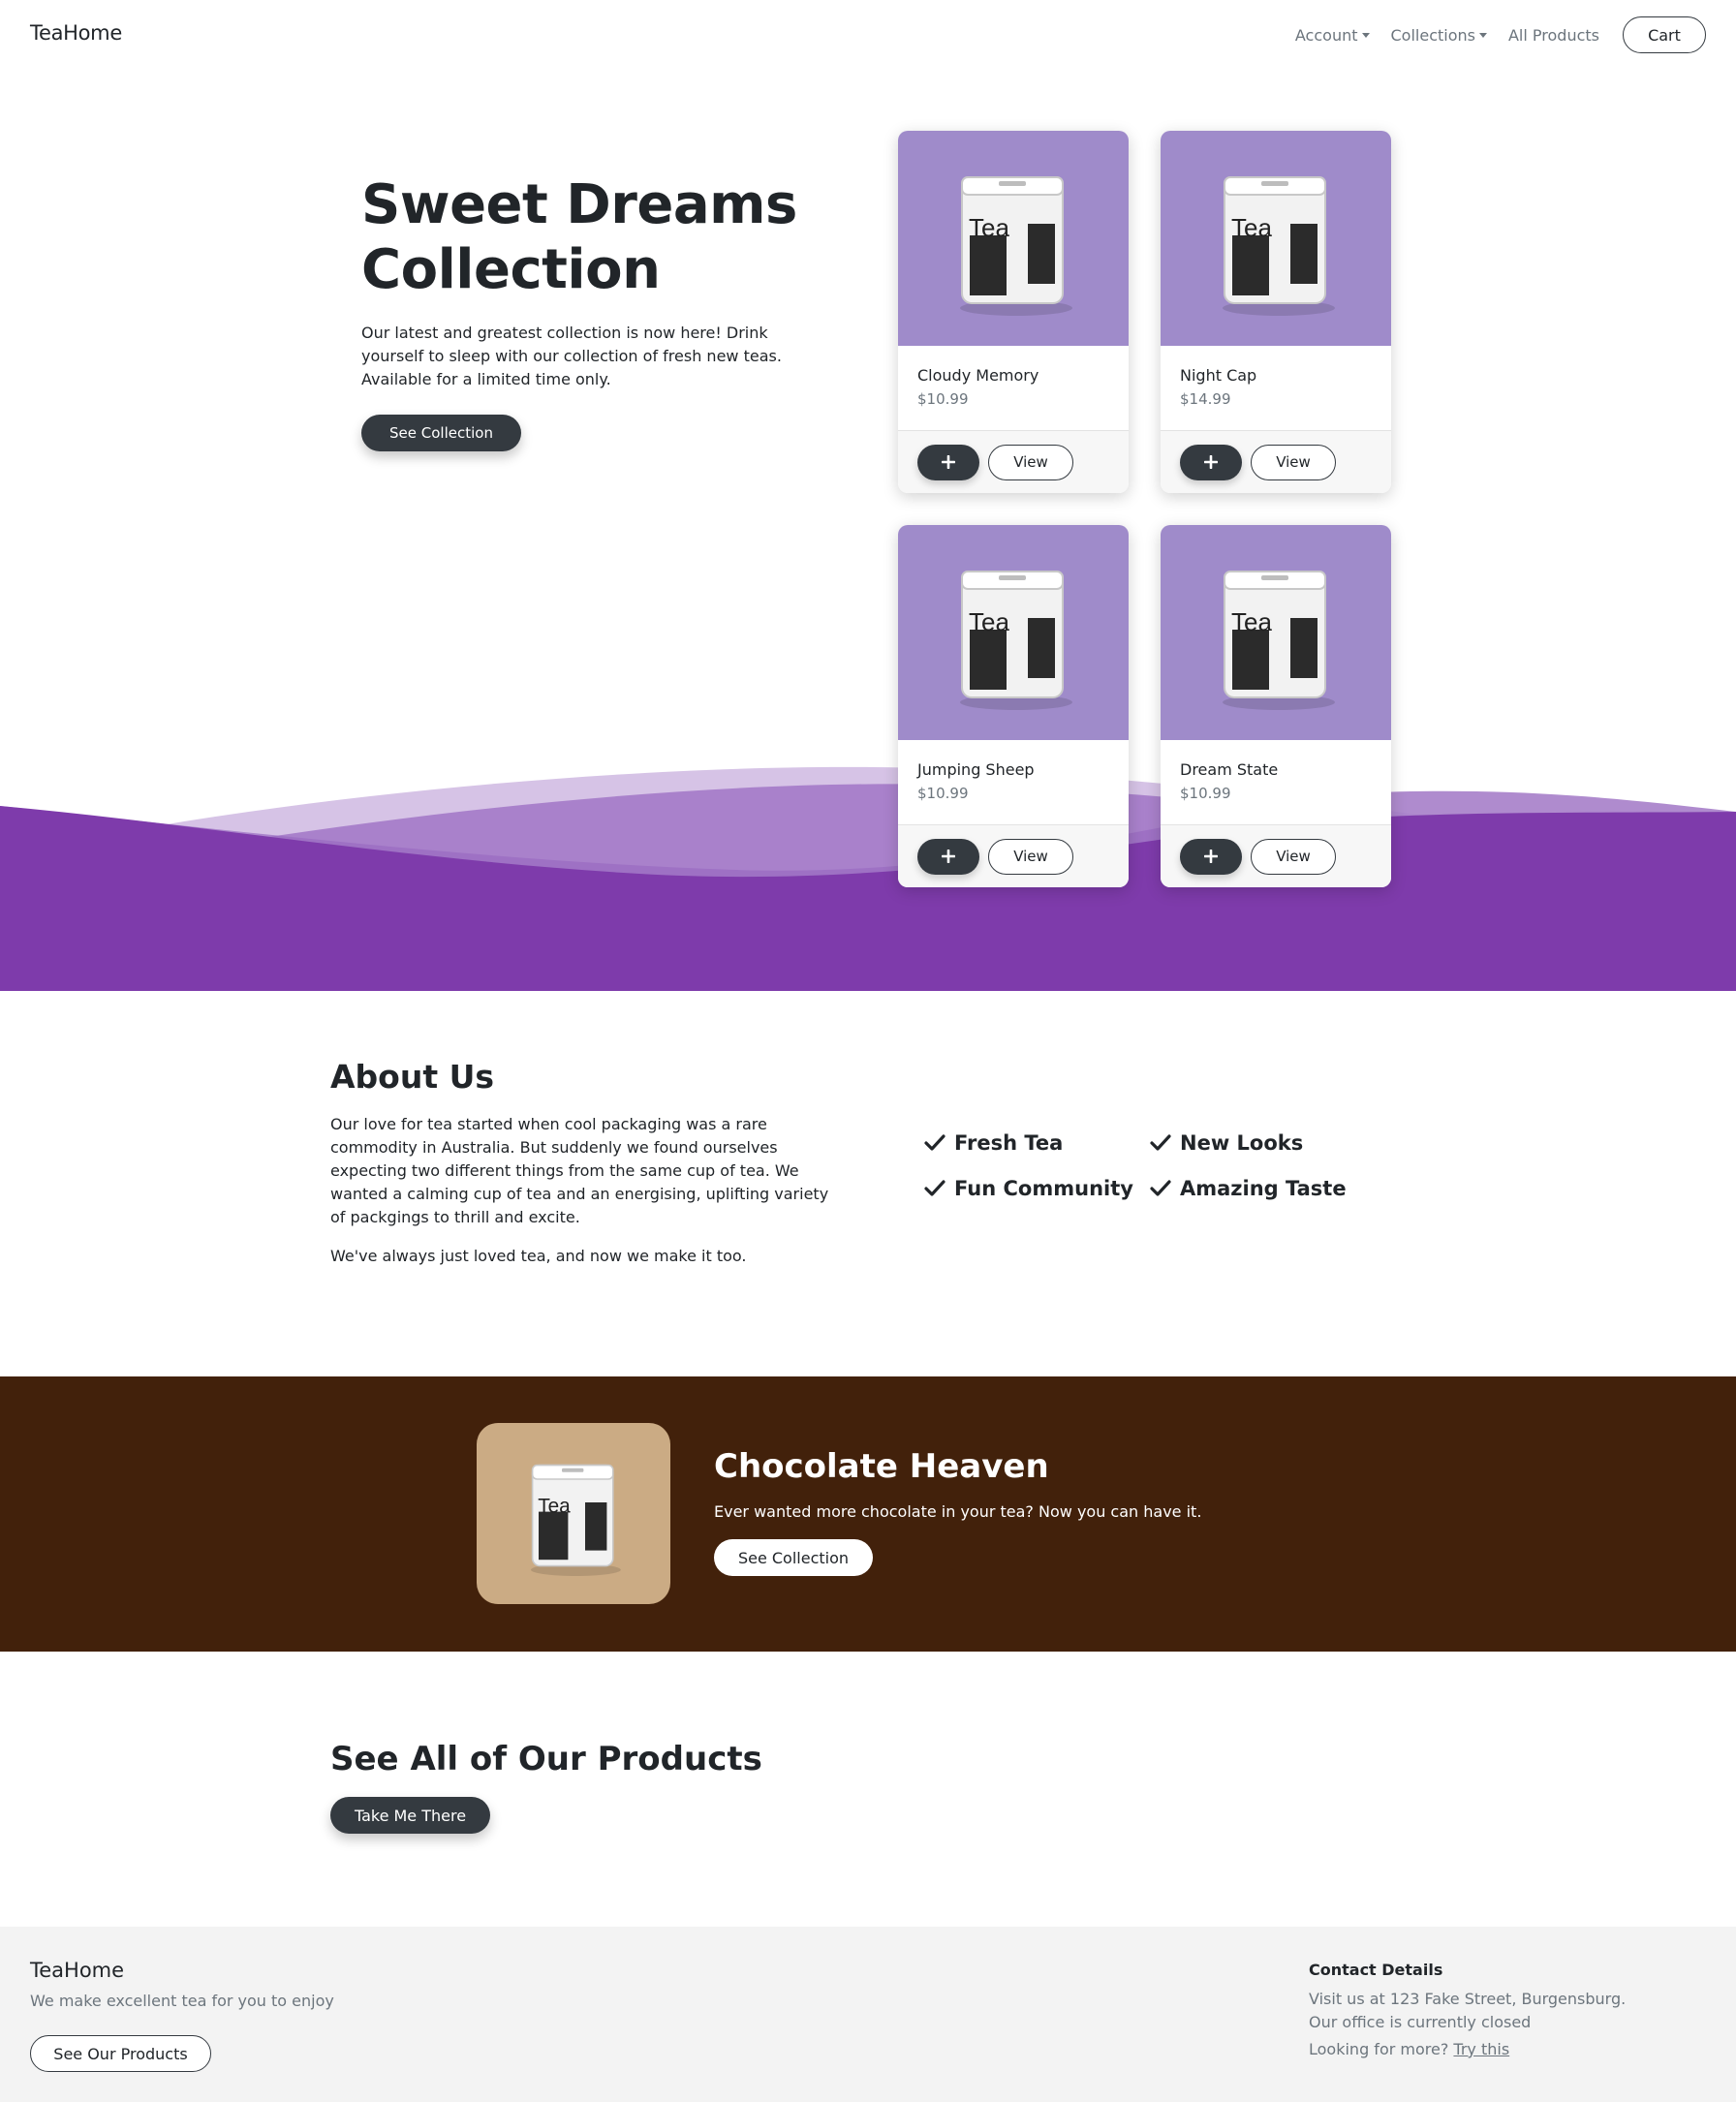  What do you see at coordinates (1664, 34) in the screenshot?
I see `cart-button: Cart` at bounding box center [1664, 34].